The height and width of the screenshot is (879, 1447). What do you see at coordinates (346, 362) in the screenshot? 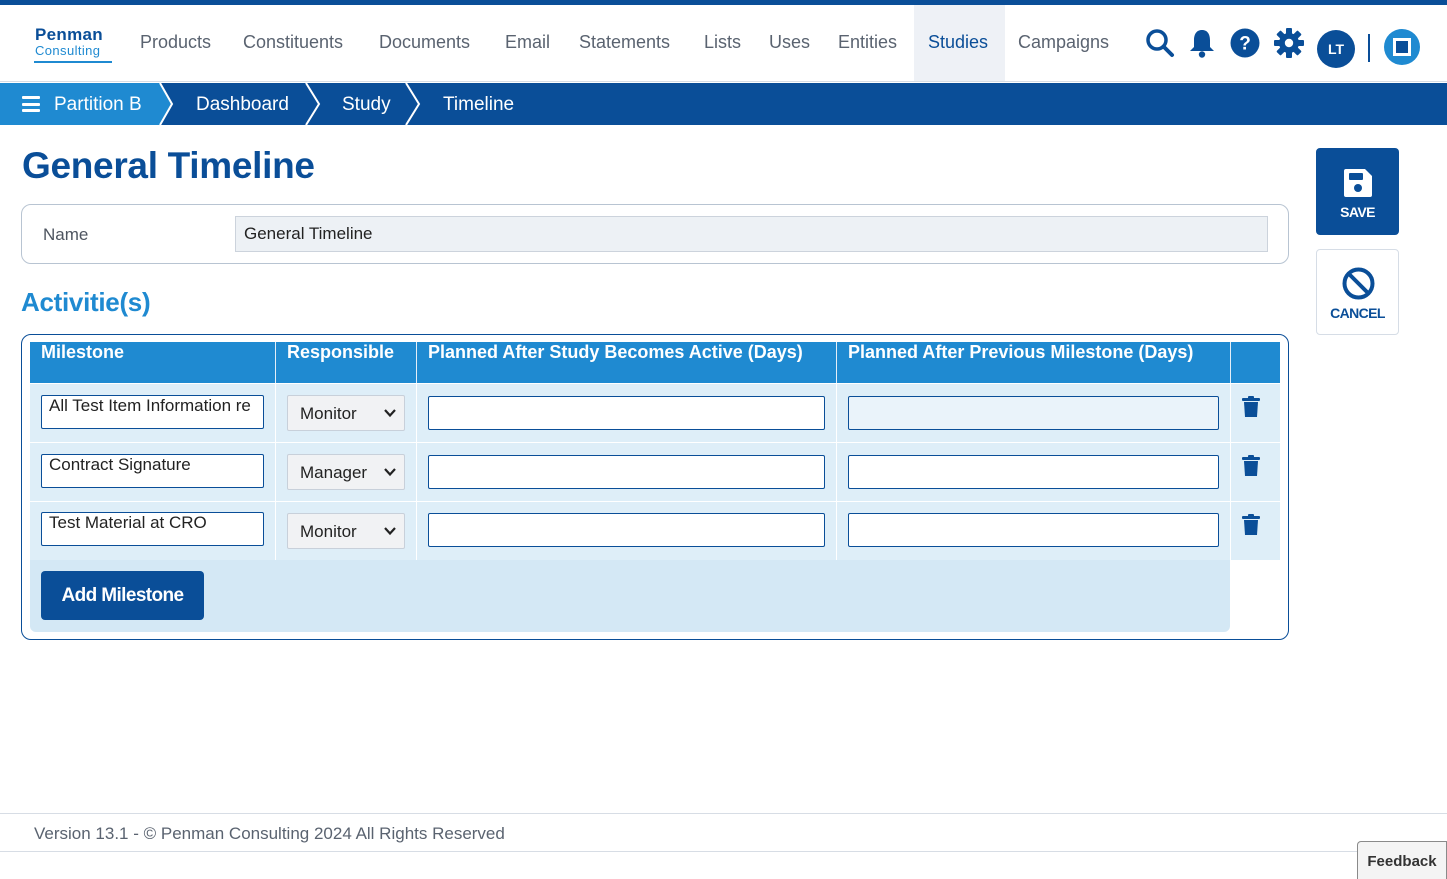
I see `column-header-responsible: Responsible` at bounding box center [346, 362].